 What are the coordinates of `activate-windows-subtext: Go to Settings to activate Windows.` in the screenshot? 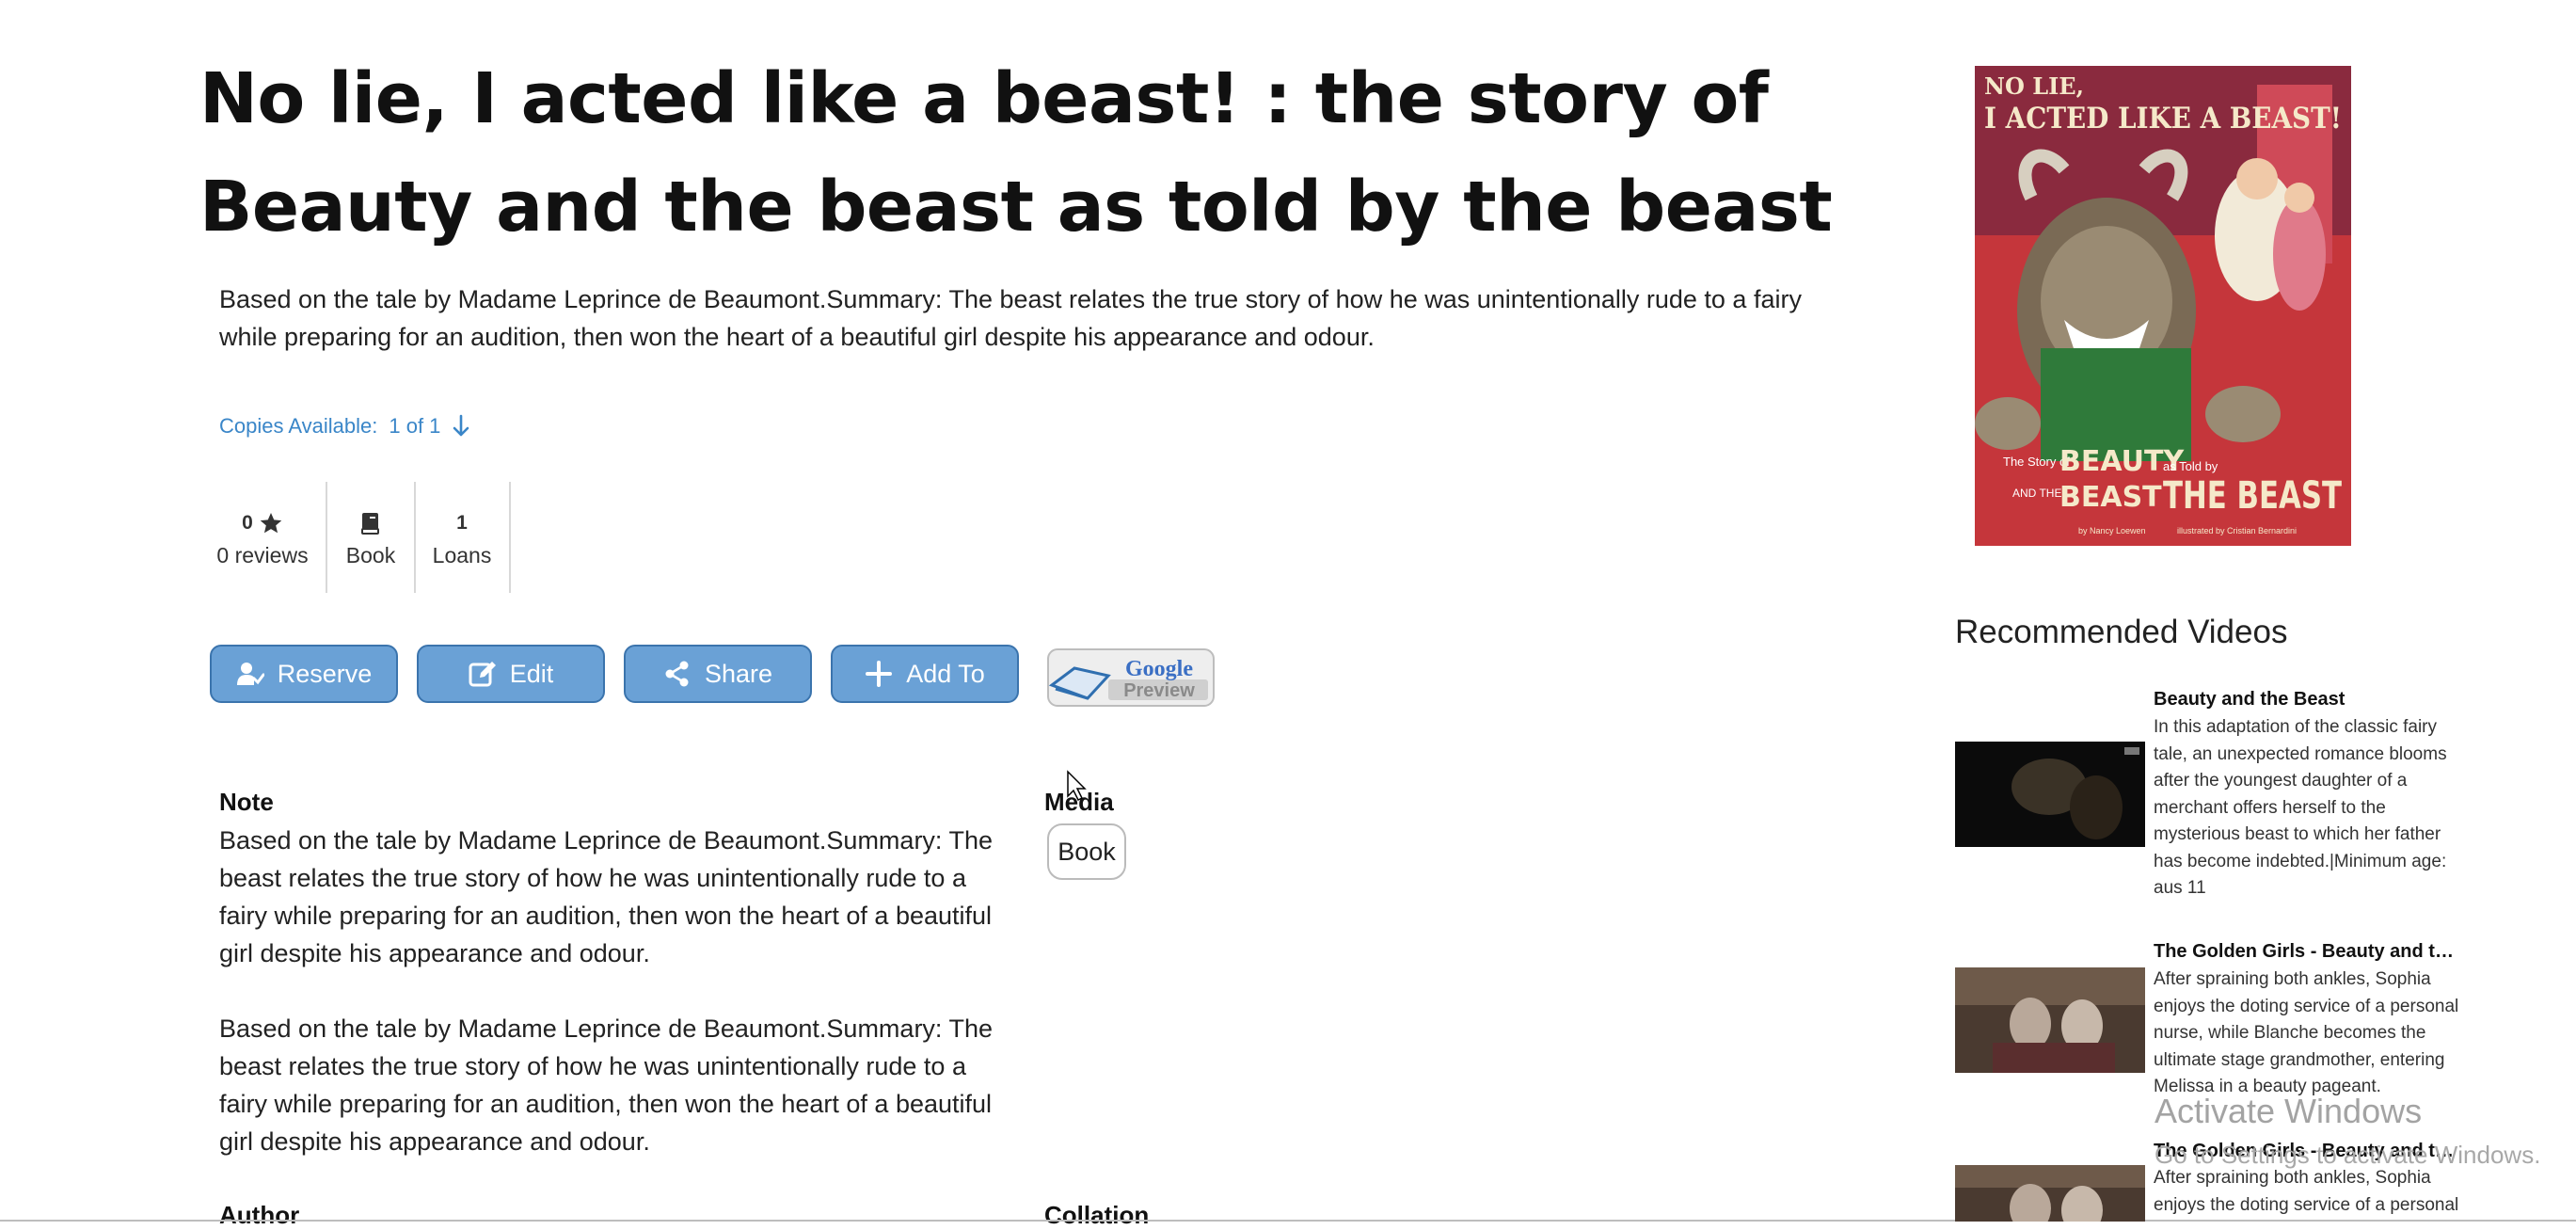 It's located at (2348, 1155).